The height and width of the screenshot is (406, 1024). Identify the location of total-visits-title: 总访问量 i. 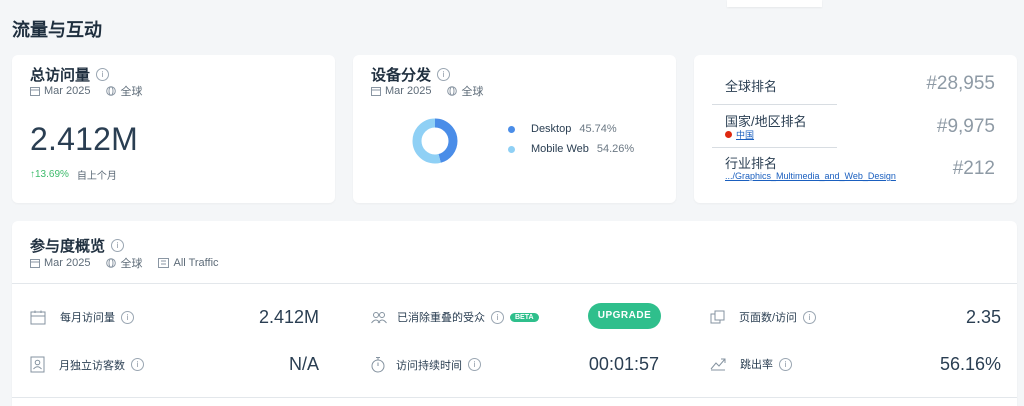
(70, 74).